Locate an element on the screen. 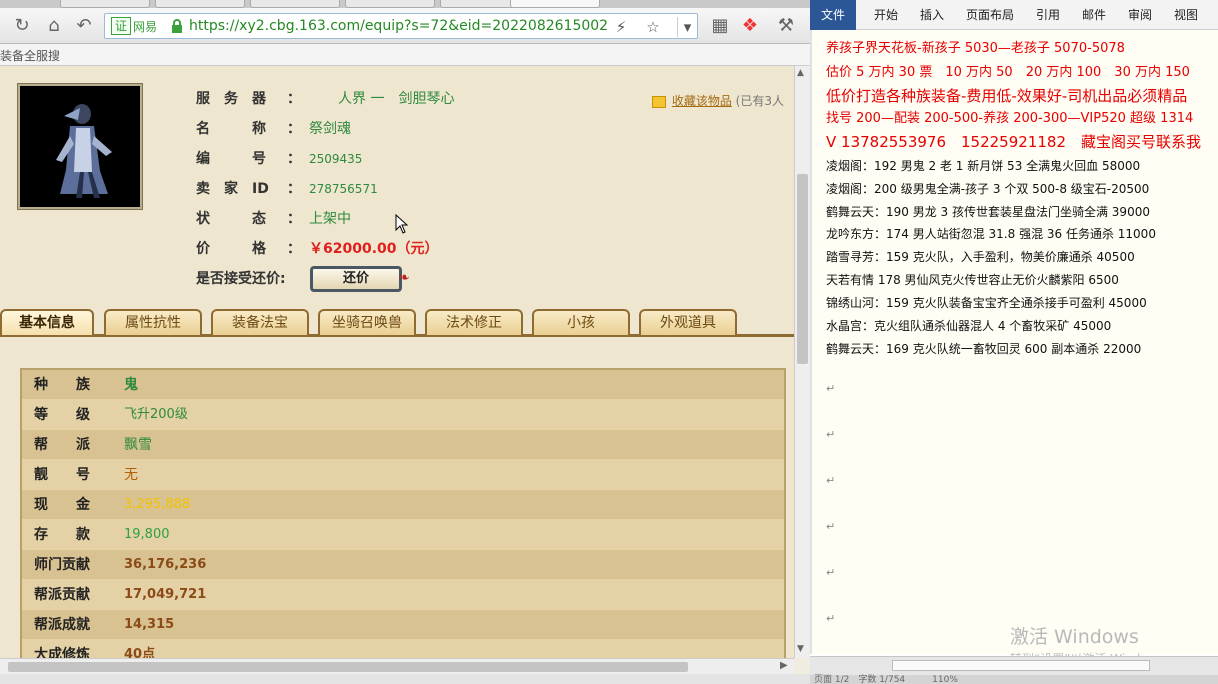  attr-value: 40点 is located at coordinates (140, 652).